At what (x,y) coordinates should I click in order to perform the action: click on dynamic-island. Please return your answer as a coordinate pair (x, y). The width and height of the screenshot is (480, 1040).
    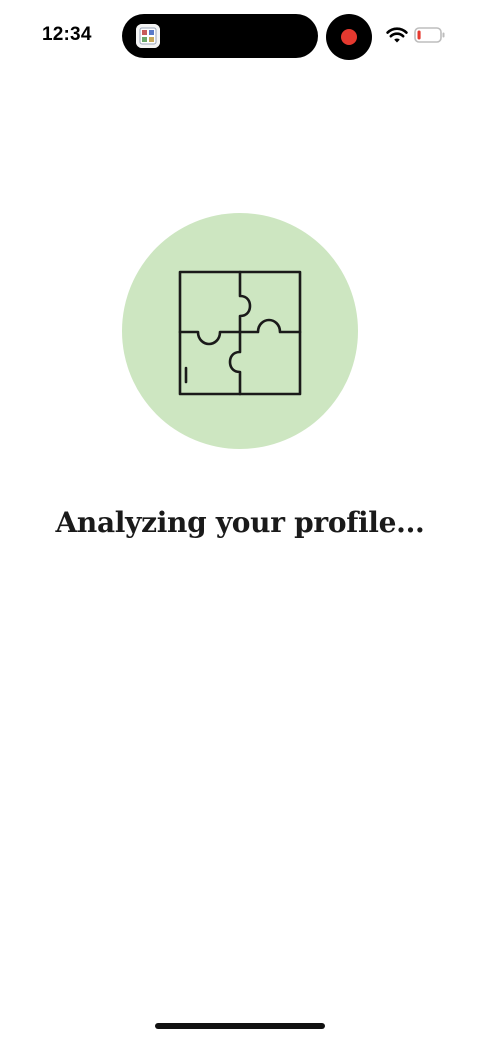
    Looking at the image, I should click on (220, 36).